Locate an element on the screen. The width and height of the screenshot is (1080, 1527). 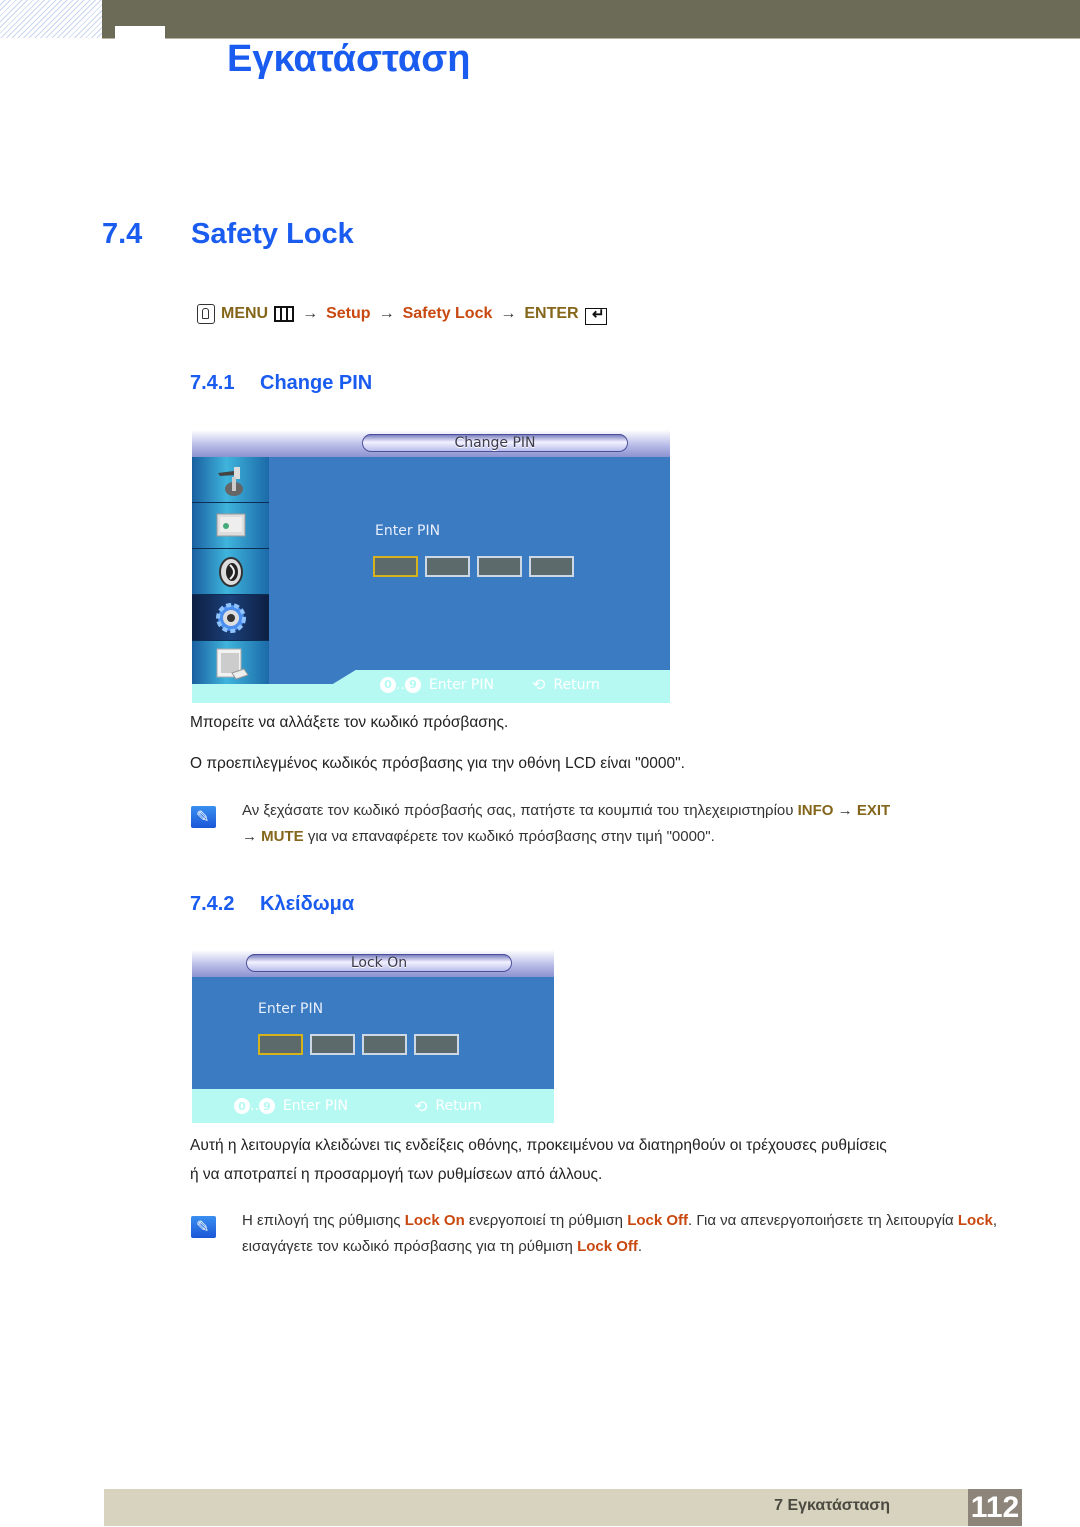
input-plug-icon is located at coordinates (230, 481).